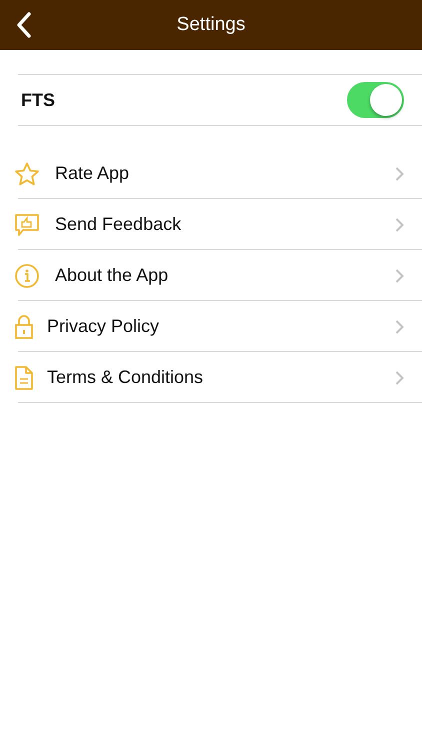 The image size is (422, 750). I want to click on lock-icon, so click(24, 327).